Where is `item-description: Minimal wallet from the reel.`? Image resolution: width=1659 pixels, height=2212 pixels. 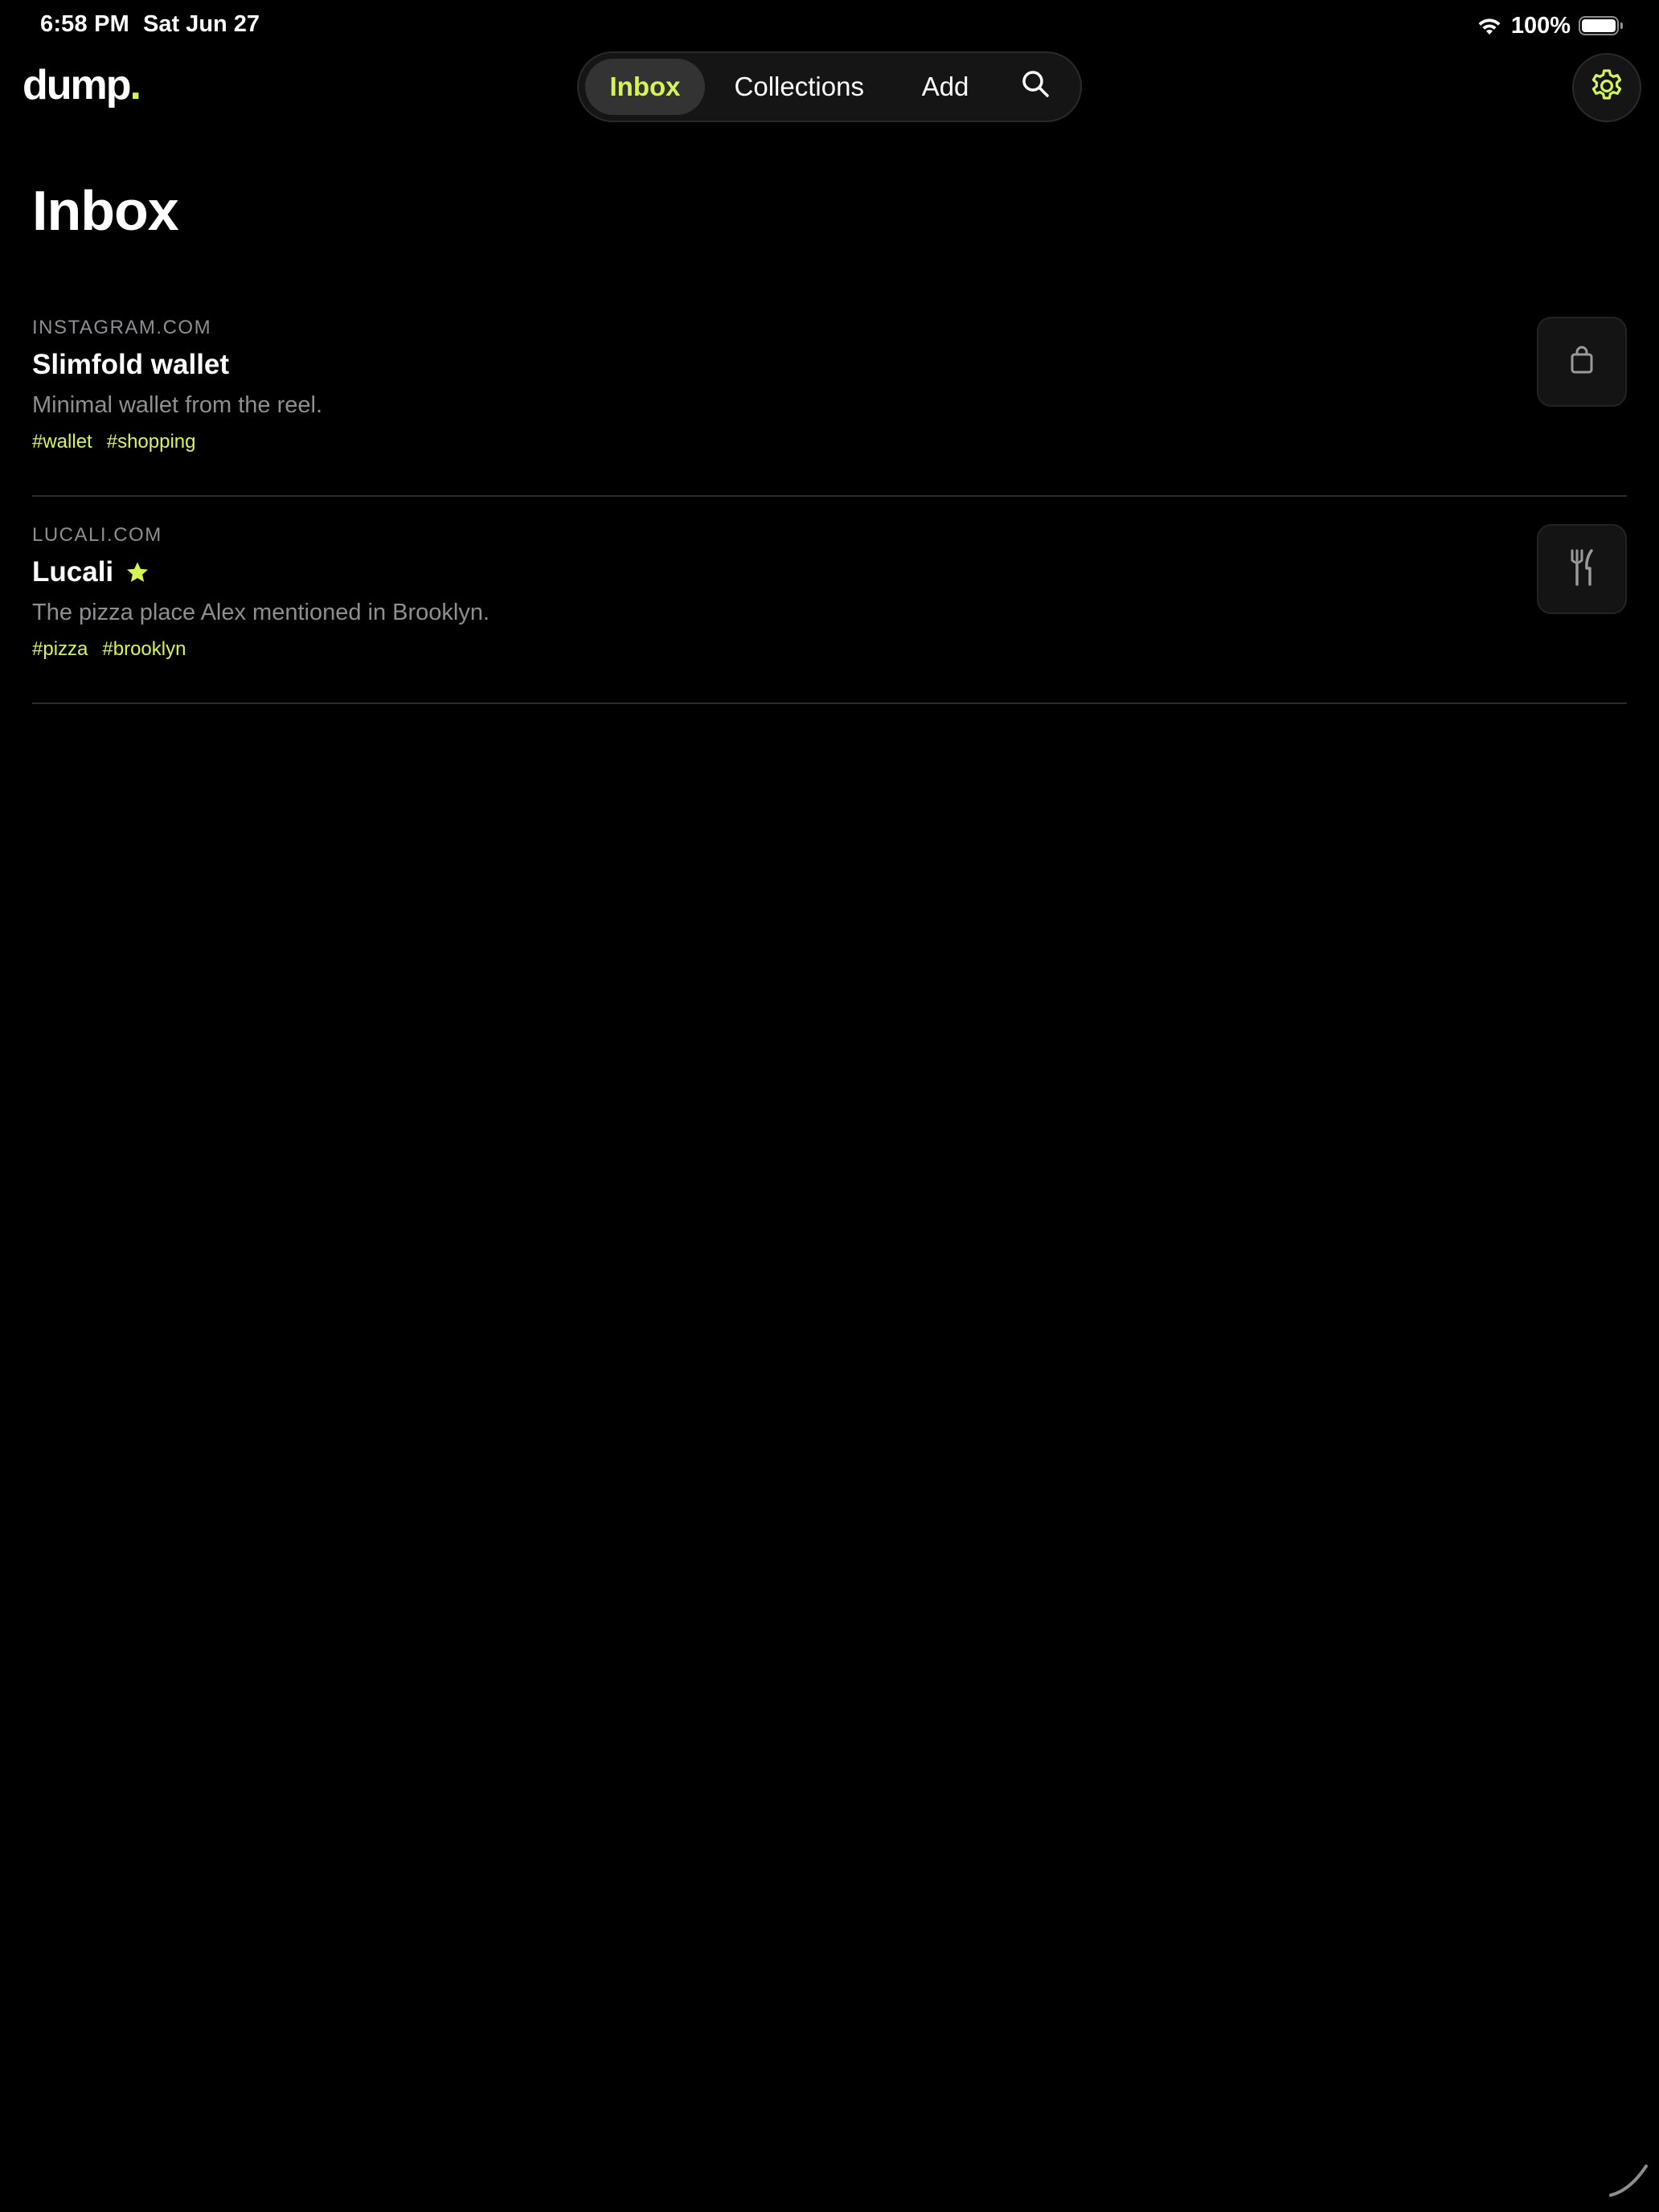
item-description: Minimal wallet from the reel. is located at coordinates (177, 405).